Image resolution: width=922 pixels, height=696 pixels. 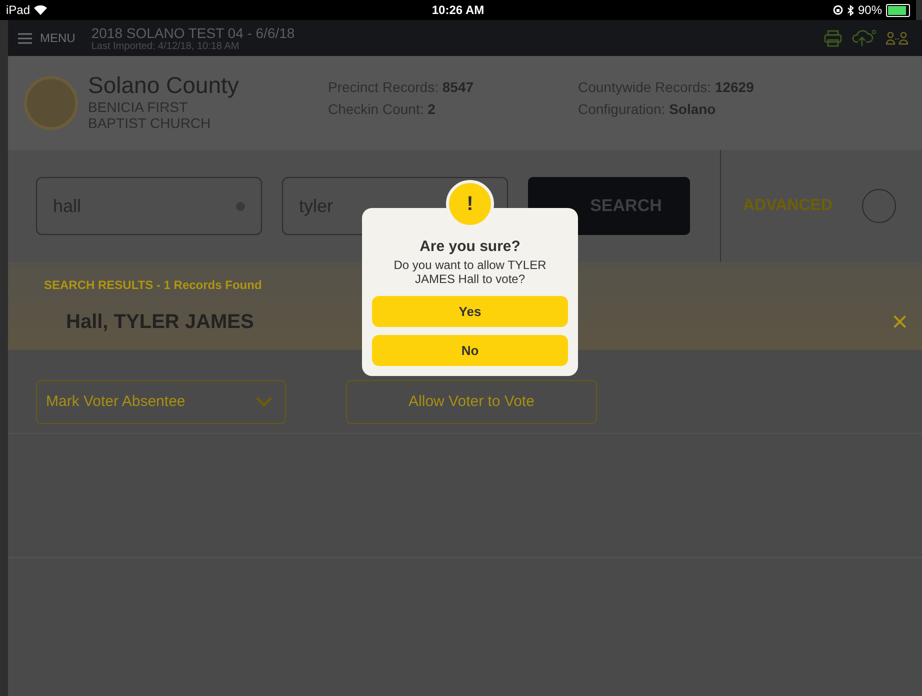 What do you see at coordinates (18, 10) in the screenshot?
I see `carrier-name: iPad` at bounding box center [18, 10].